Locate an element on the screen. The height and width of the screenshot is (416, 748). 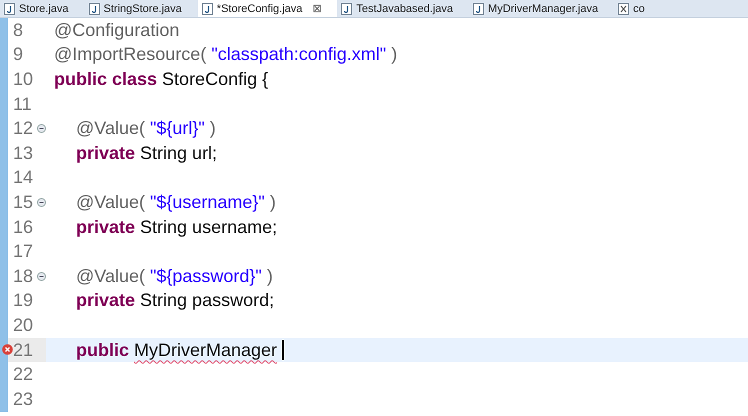
line-number: 8 is located at coordinates (18, 30).